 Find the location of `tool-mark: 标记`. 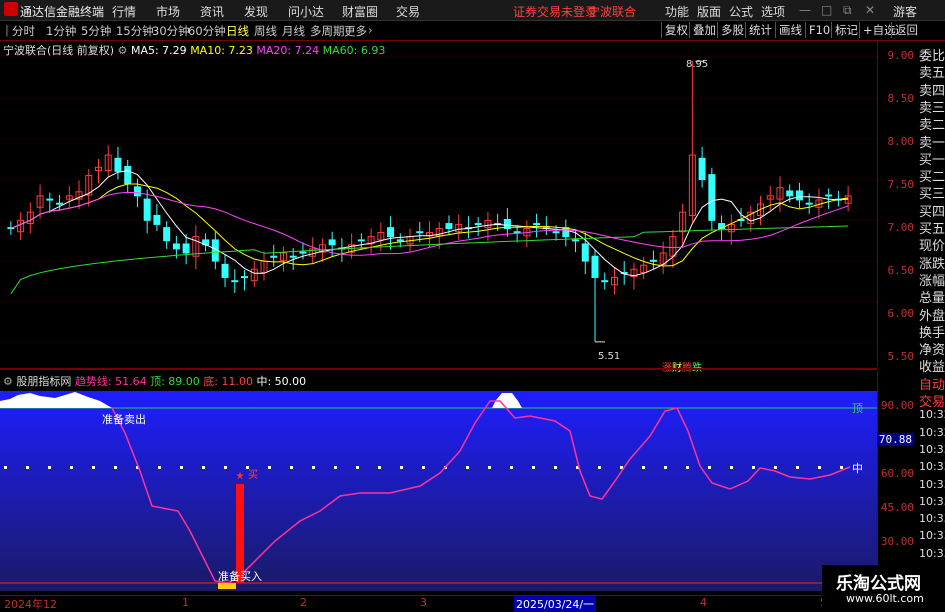

tool-mark: 标记 is located at coordinates (846, 30).